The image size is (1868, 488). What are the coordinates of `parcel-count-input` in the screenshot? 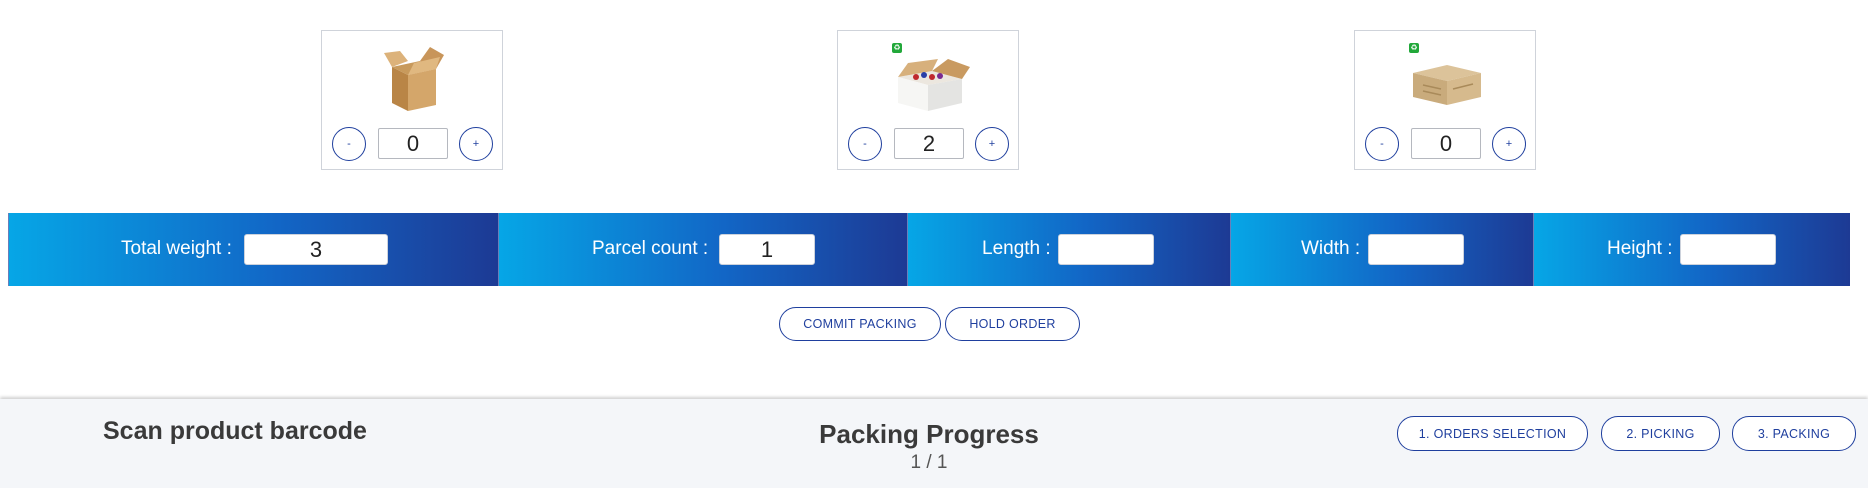 It's located at (767, 249).